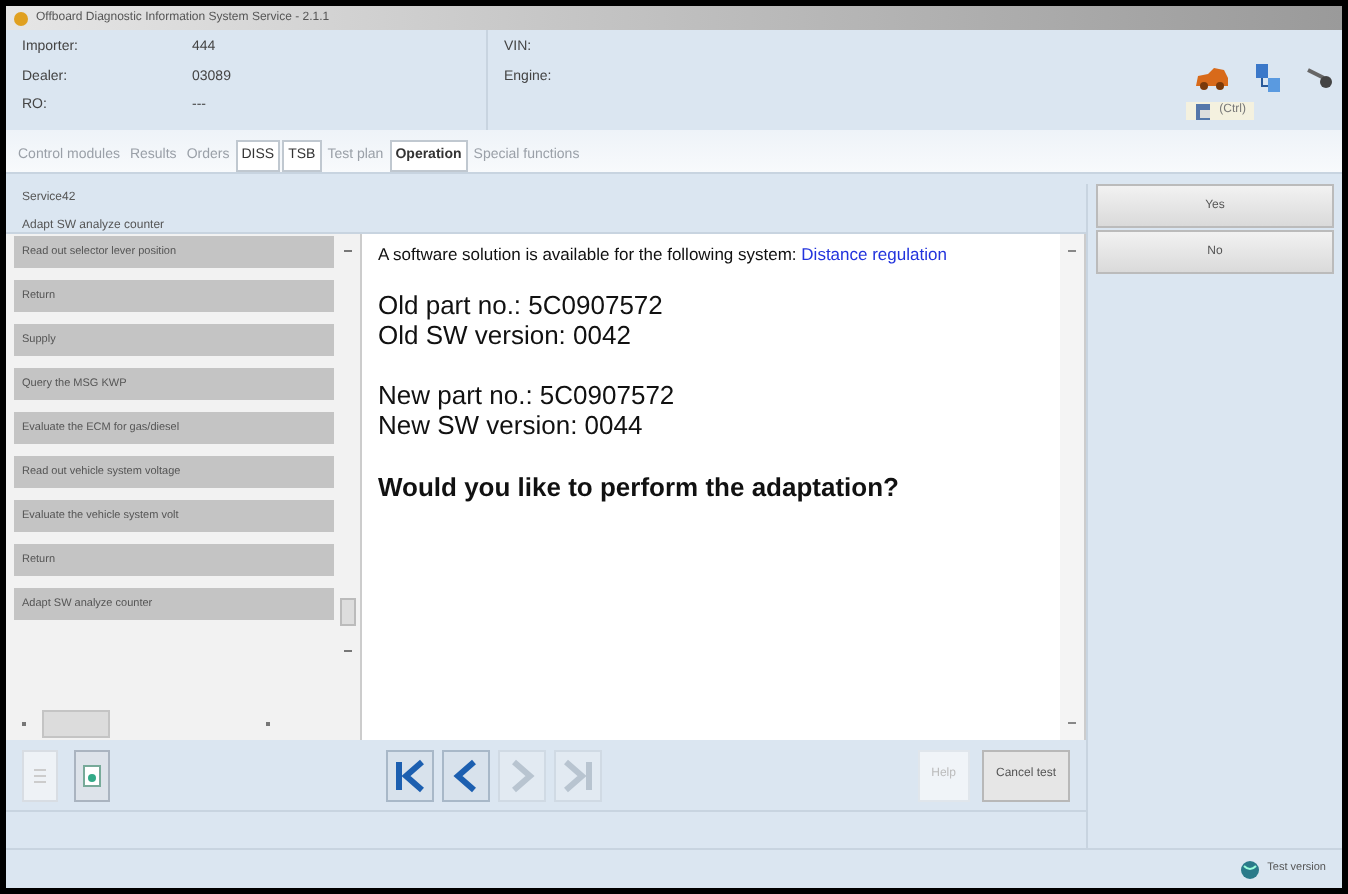  I want to click on globe-icon, so click(1249, 869).